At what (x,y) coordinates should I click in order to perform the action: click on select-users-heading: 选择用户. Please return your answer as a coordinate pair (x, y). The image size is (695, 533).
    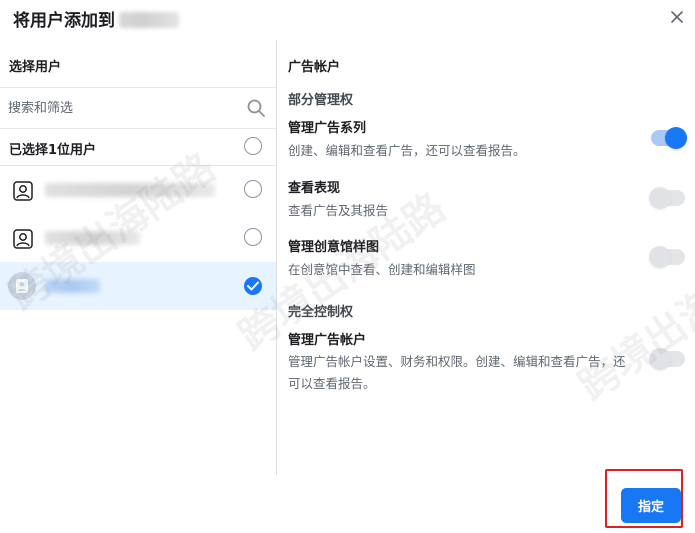
    Looking at the image, I should click on (35, 67).